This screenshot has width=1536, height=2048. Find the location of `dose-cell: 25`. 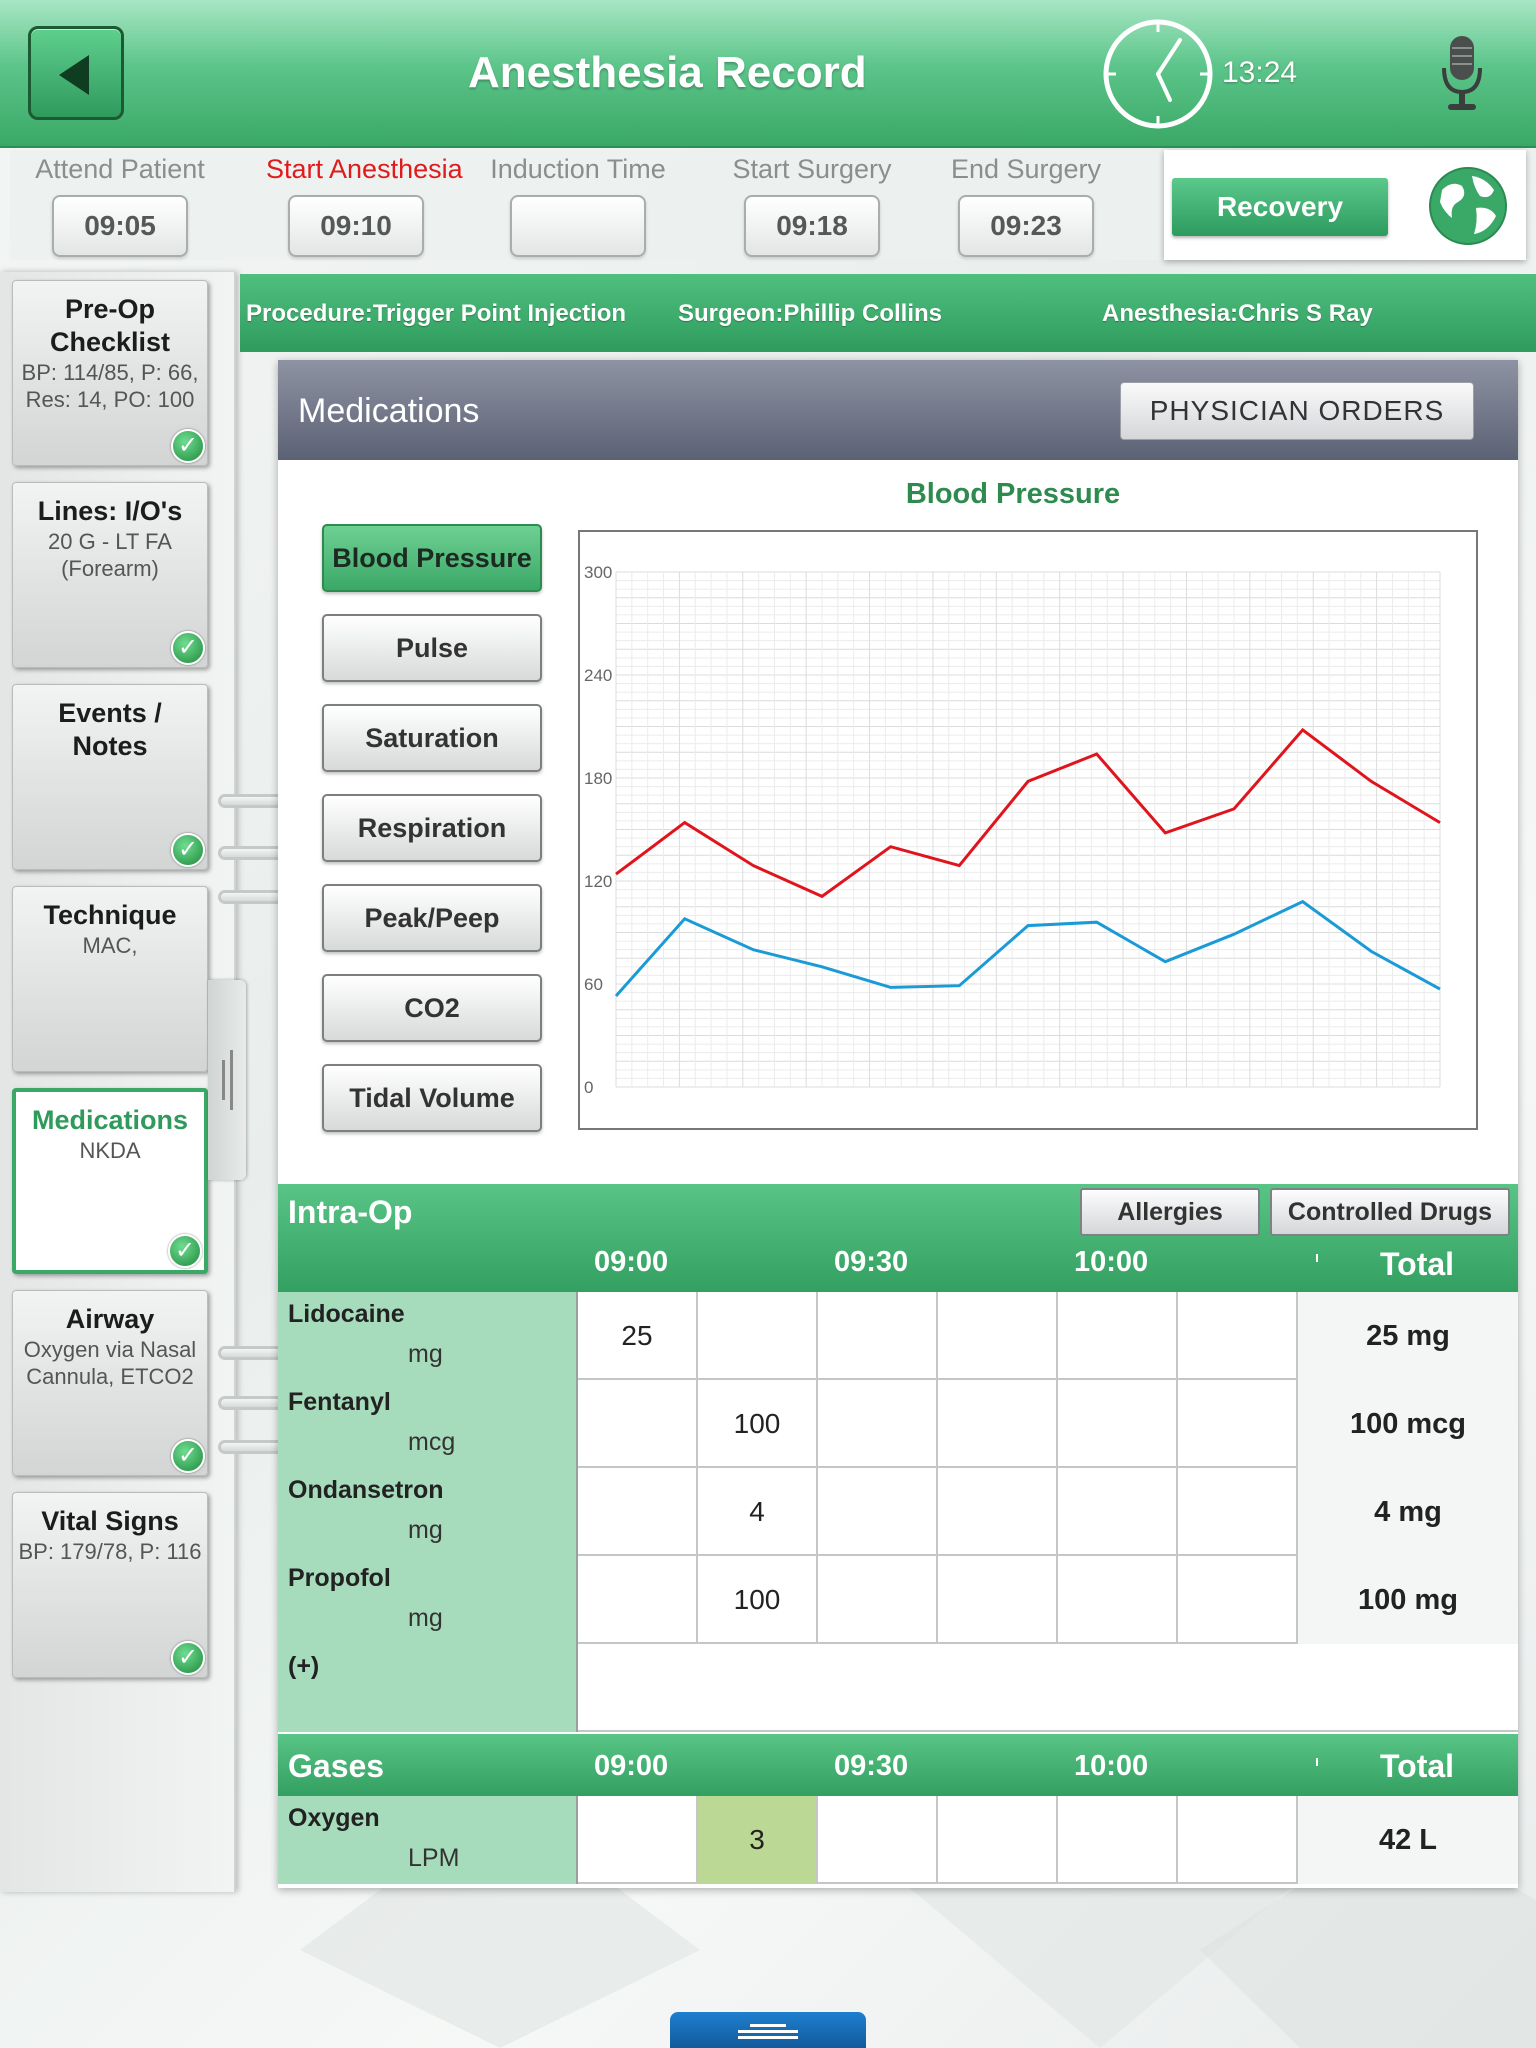

dose-cell: 25 is located at coordinates (638, 1336).